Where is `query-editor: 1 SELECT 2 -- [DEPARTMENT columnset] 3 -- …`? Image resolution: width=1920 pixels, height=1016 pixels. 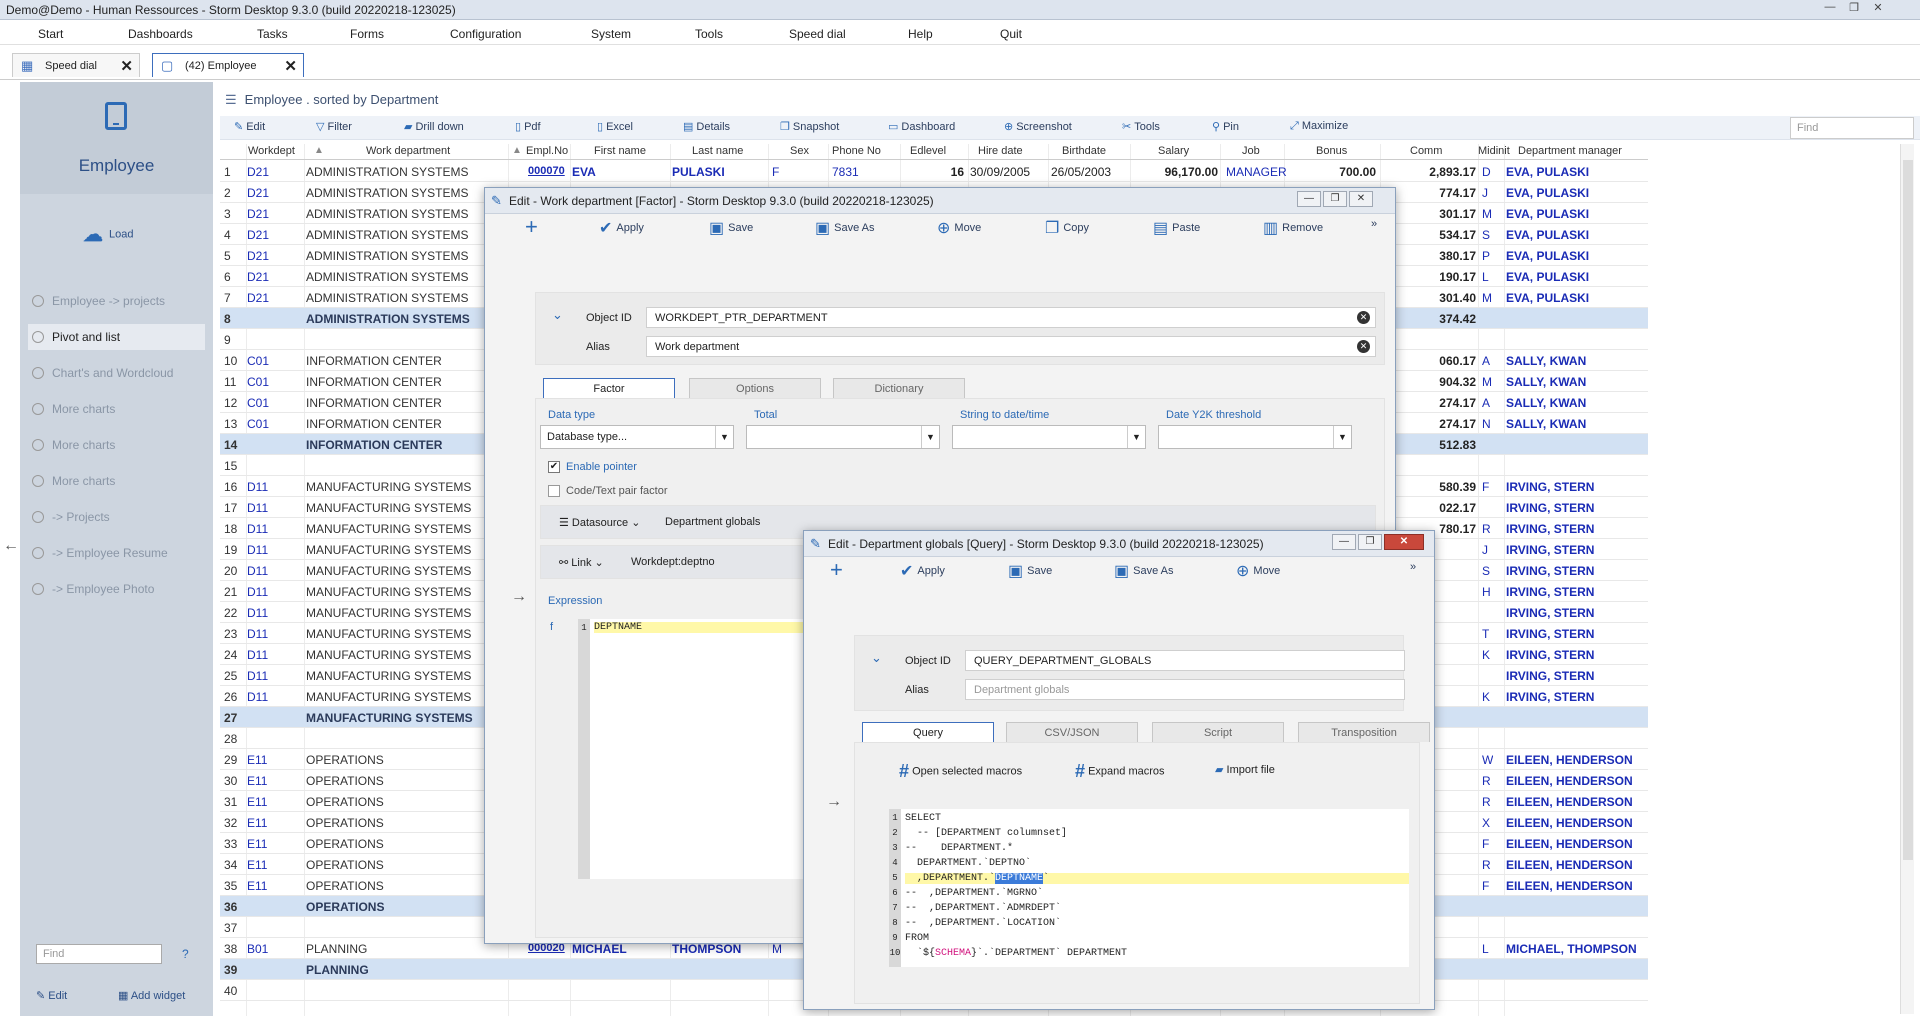 query-editor: 1 SELECT 2 -- [DEPARTMENT columnset] 3 -- … is located at coordinates (1149, 888).